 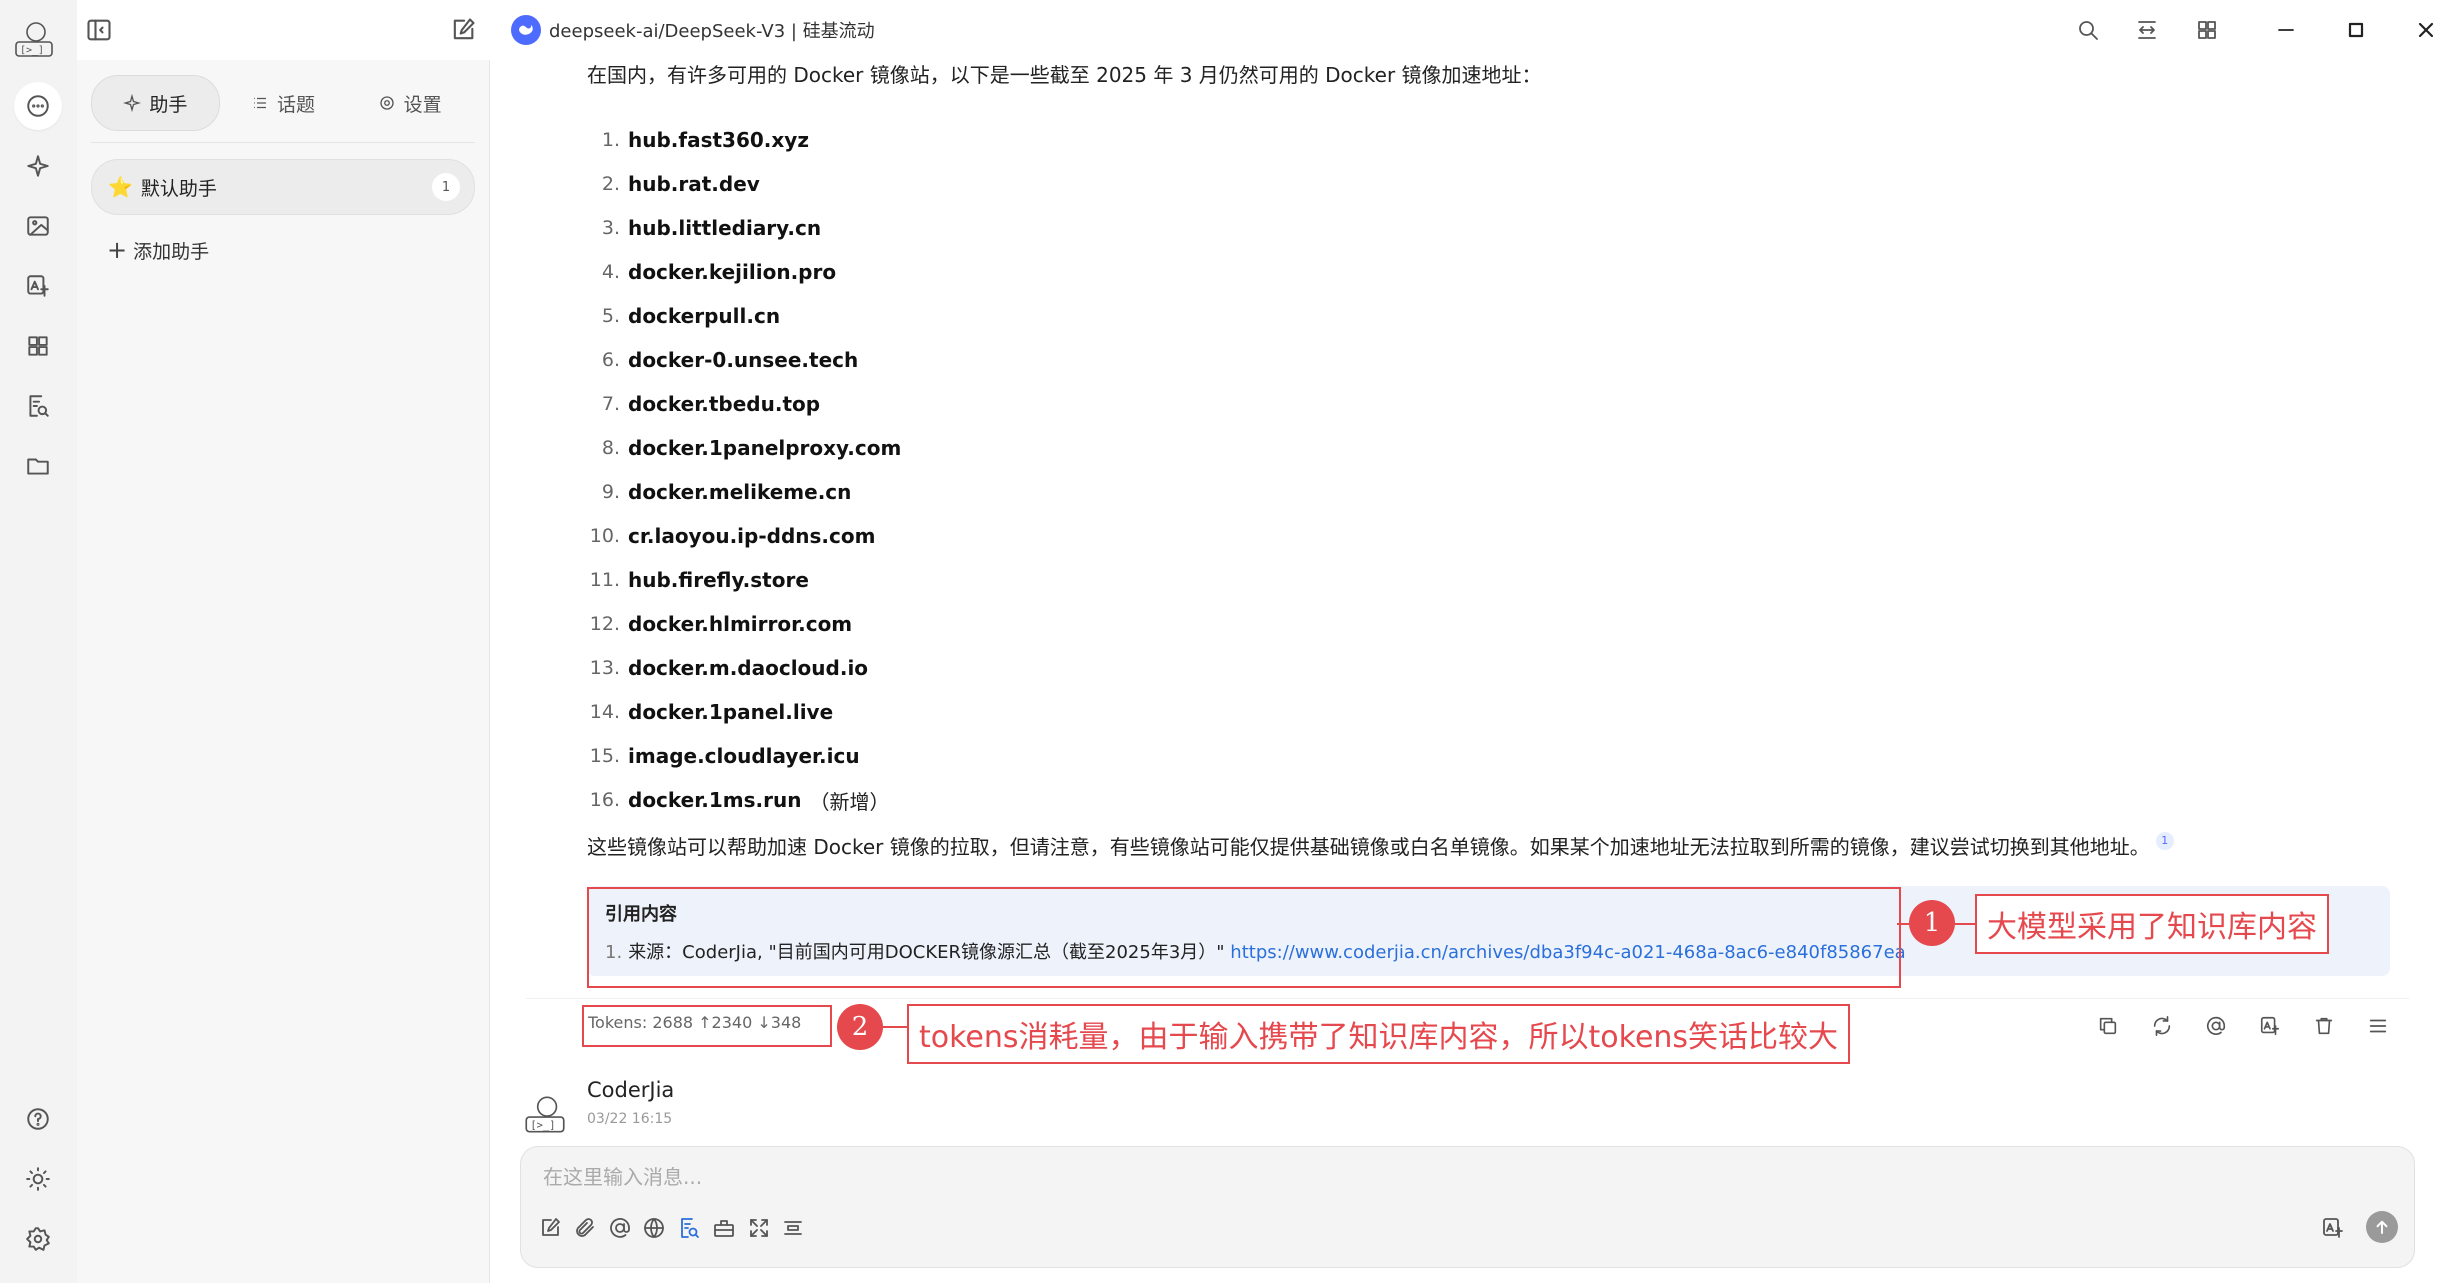 I want to click on menu-icon, so click(x=2378, y=1026).